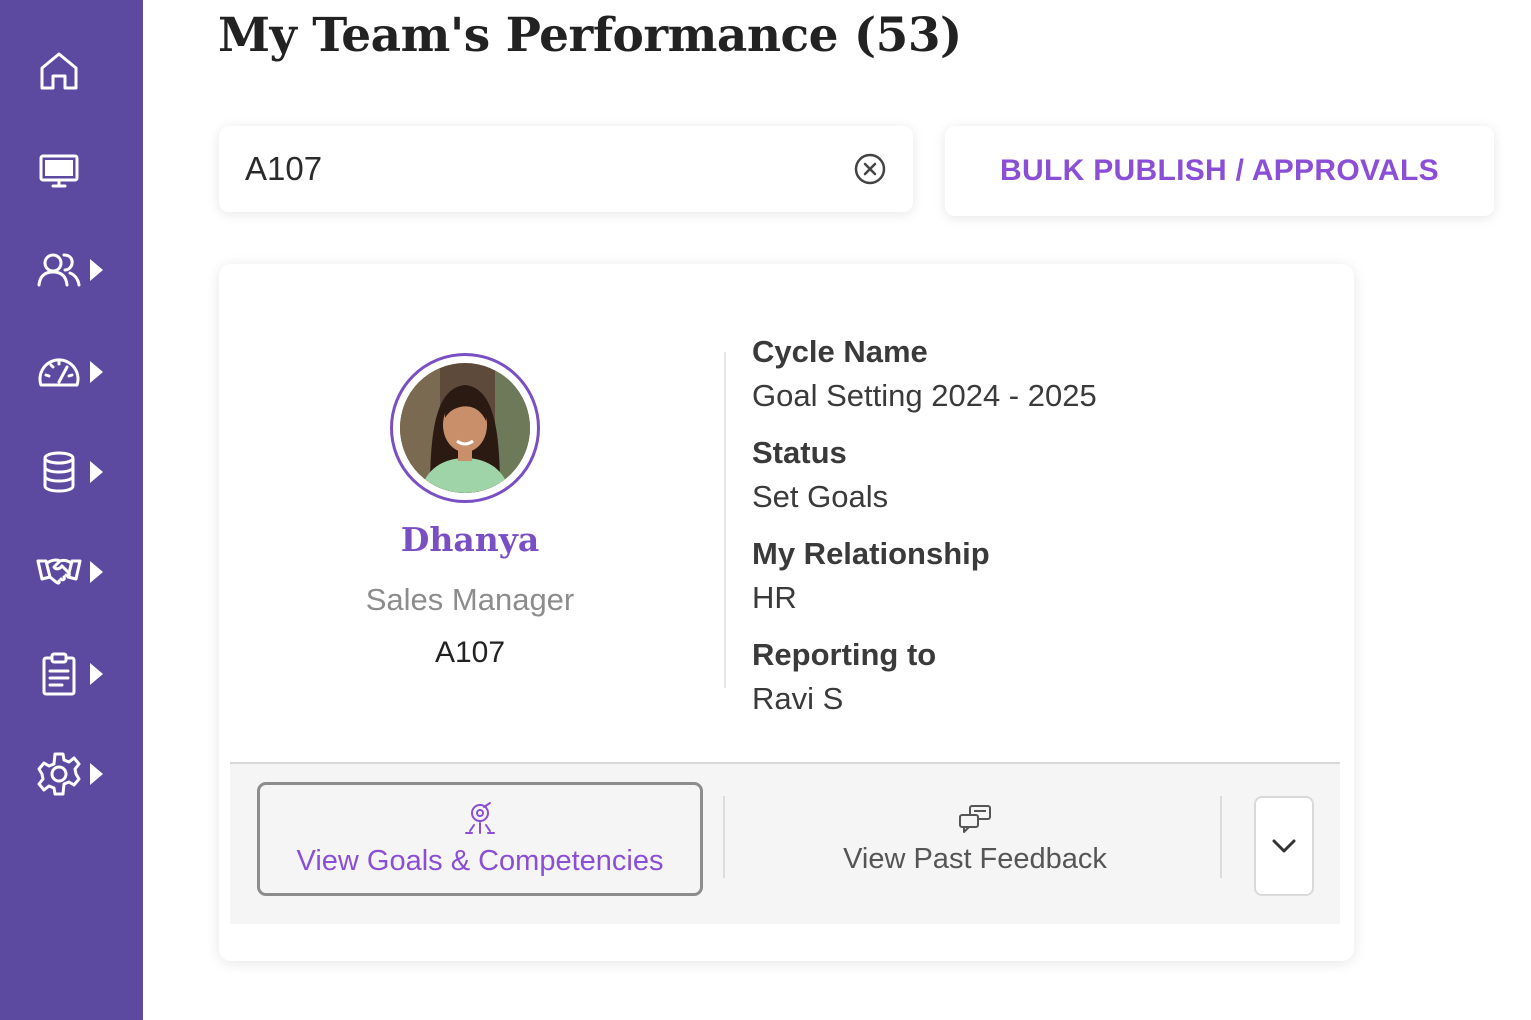 The height and width of the screenshot is (1020, 1531). What do you see at coordinates (820, 496) in the screenshot?
I see `status-value: Set Goals` at bounding box center [820, 496].